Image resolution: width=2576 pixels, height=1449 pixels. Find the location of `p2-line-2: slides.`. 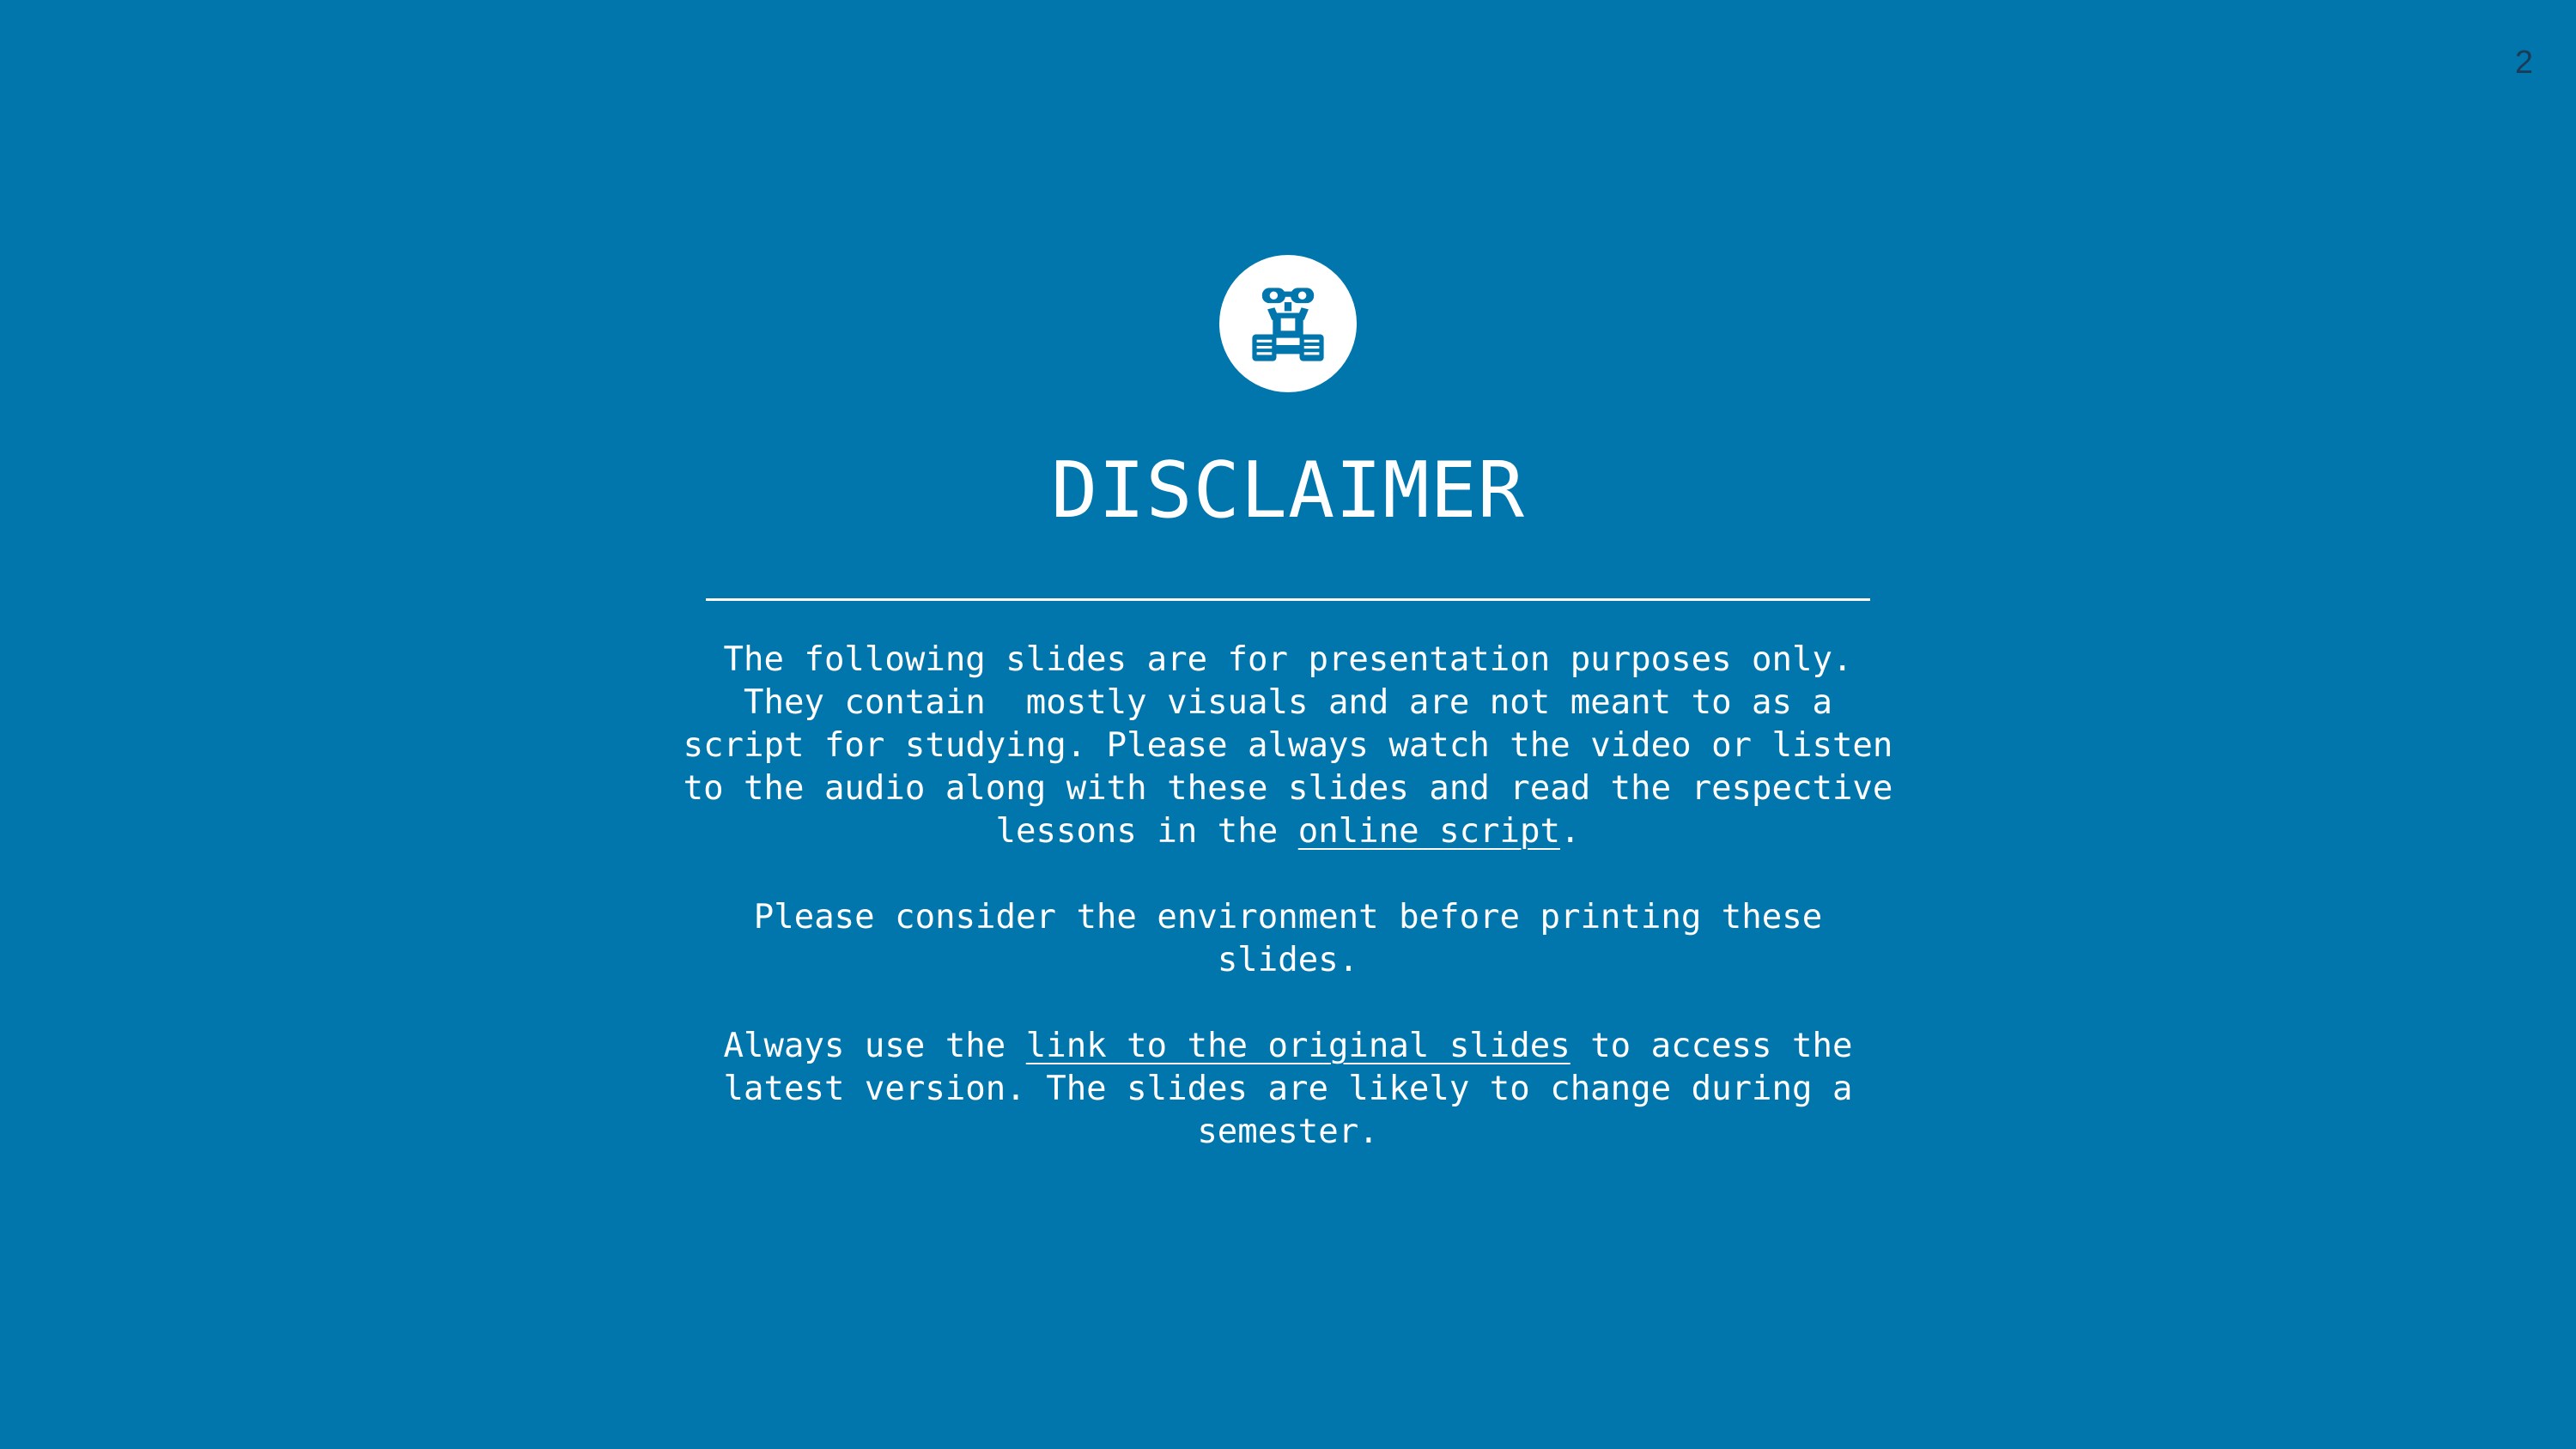

p2-line-2: slides. is located at coordinates (1288, 960).